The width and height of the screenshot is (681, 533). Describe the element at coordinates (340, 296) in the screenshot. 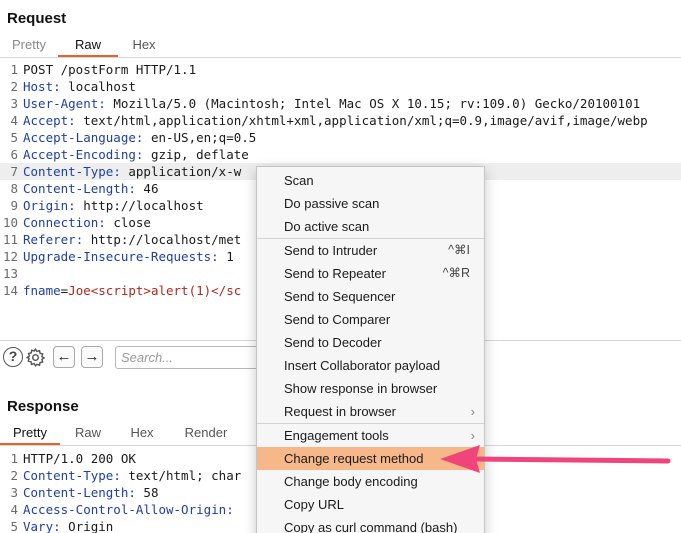

I see `menu-item-label: Send to Sequencer` at that location.